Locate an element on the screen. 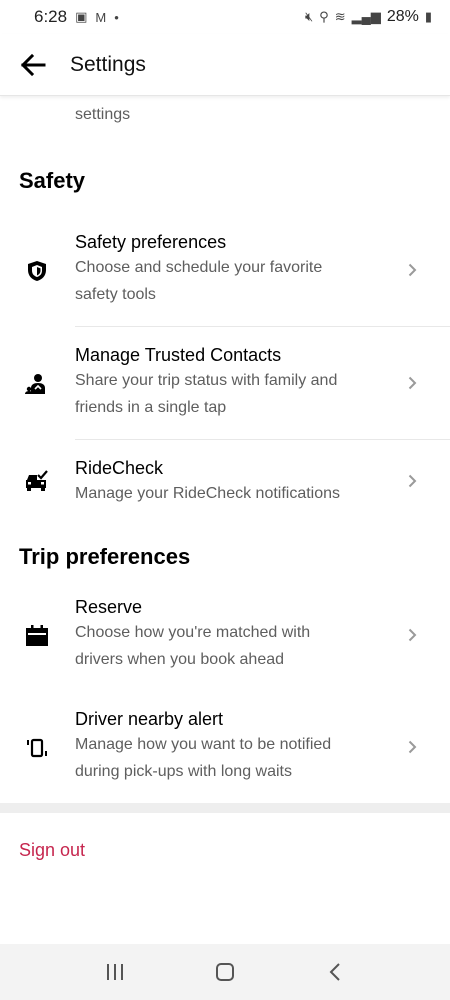 The height and width of the screenshot is (1000, 450). gmail-notification-icon: M is located at coordinates (101, 17).